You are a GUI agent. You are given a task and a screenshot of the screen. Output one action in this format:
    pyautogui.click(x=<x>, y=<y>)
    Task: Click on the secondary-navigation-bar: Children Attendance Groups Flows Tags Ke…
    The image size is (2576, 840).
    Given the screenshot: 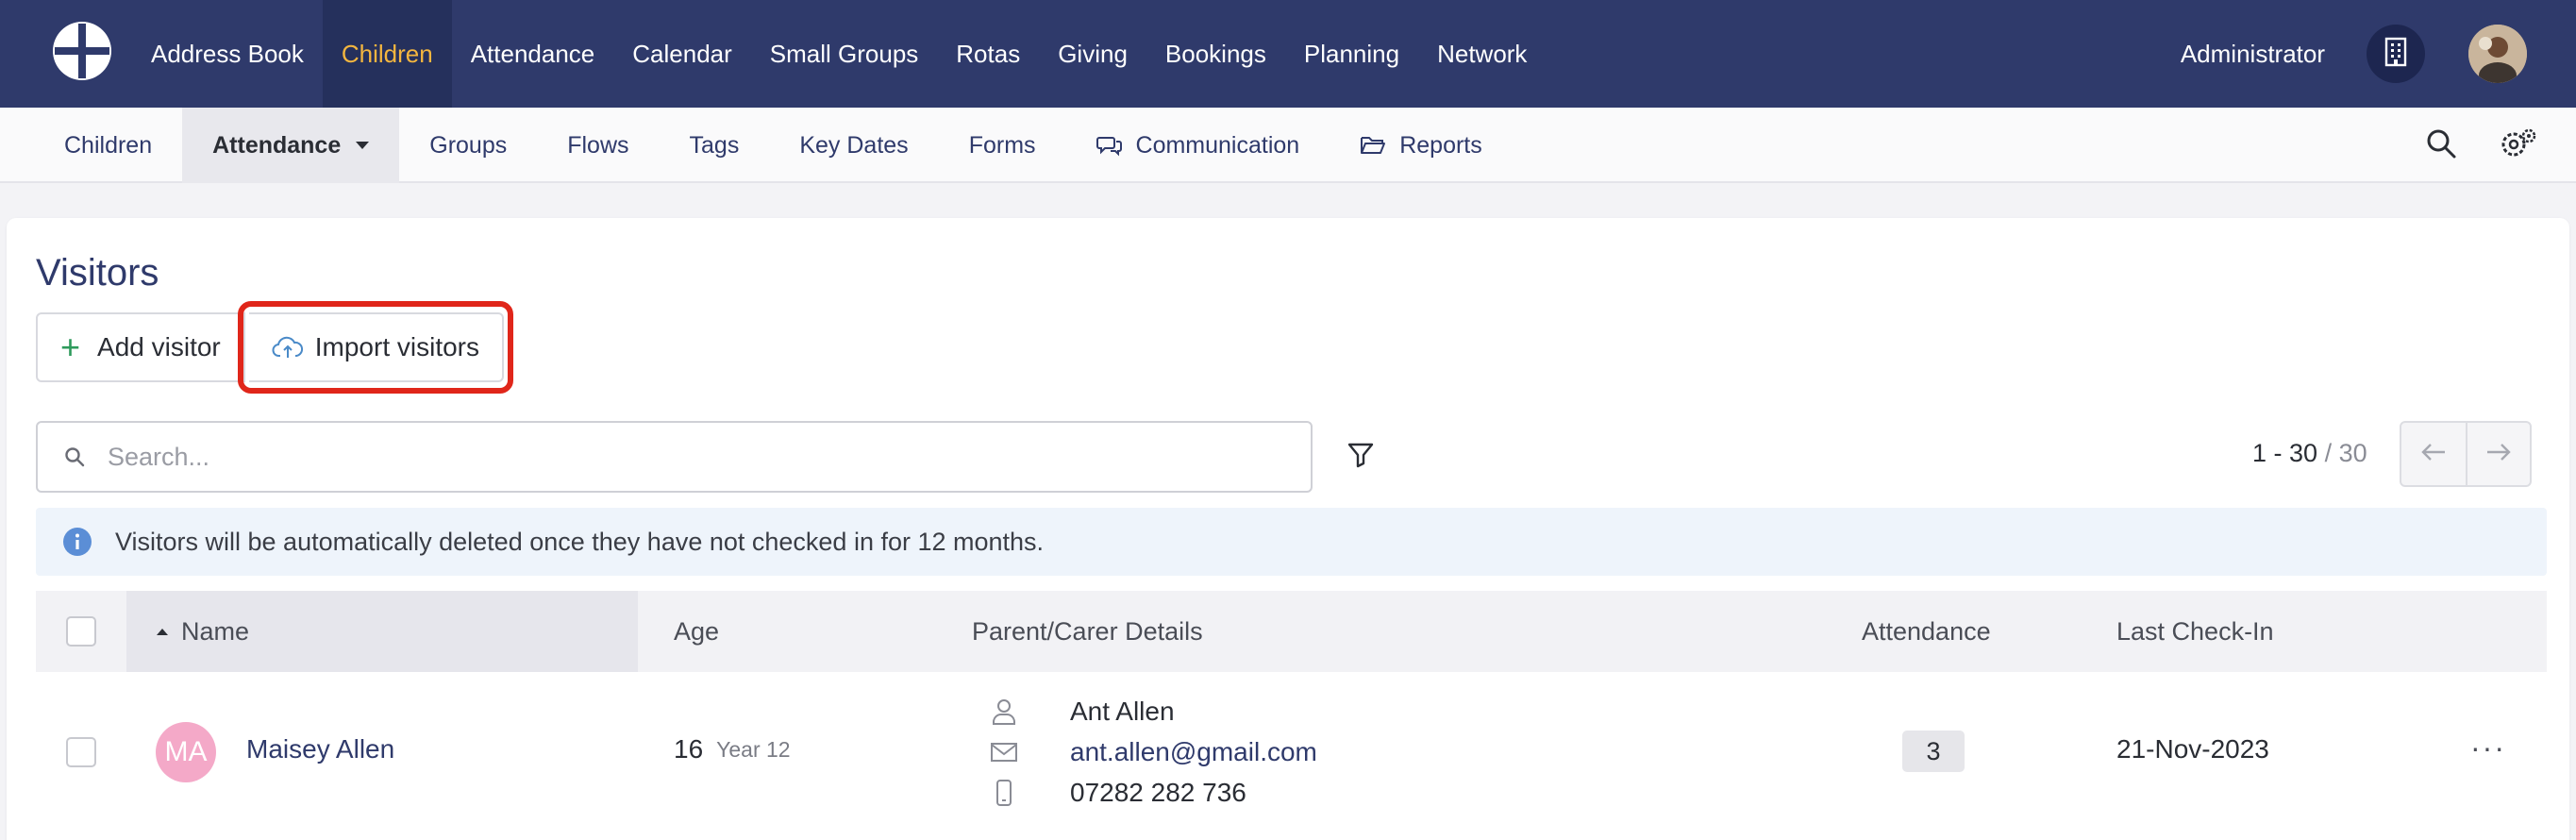 What is the action you would take?
    pyautogui.click(x=1288, y=145)
    